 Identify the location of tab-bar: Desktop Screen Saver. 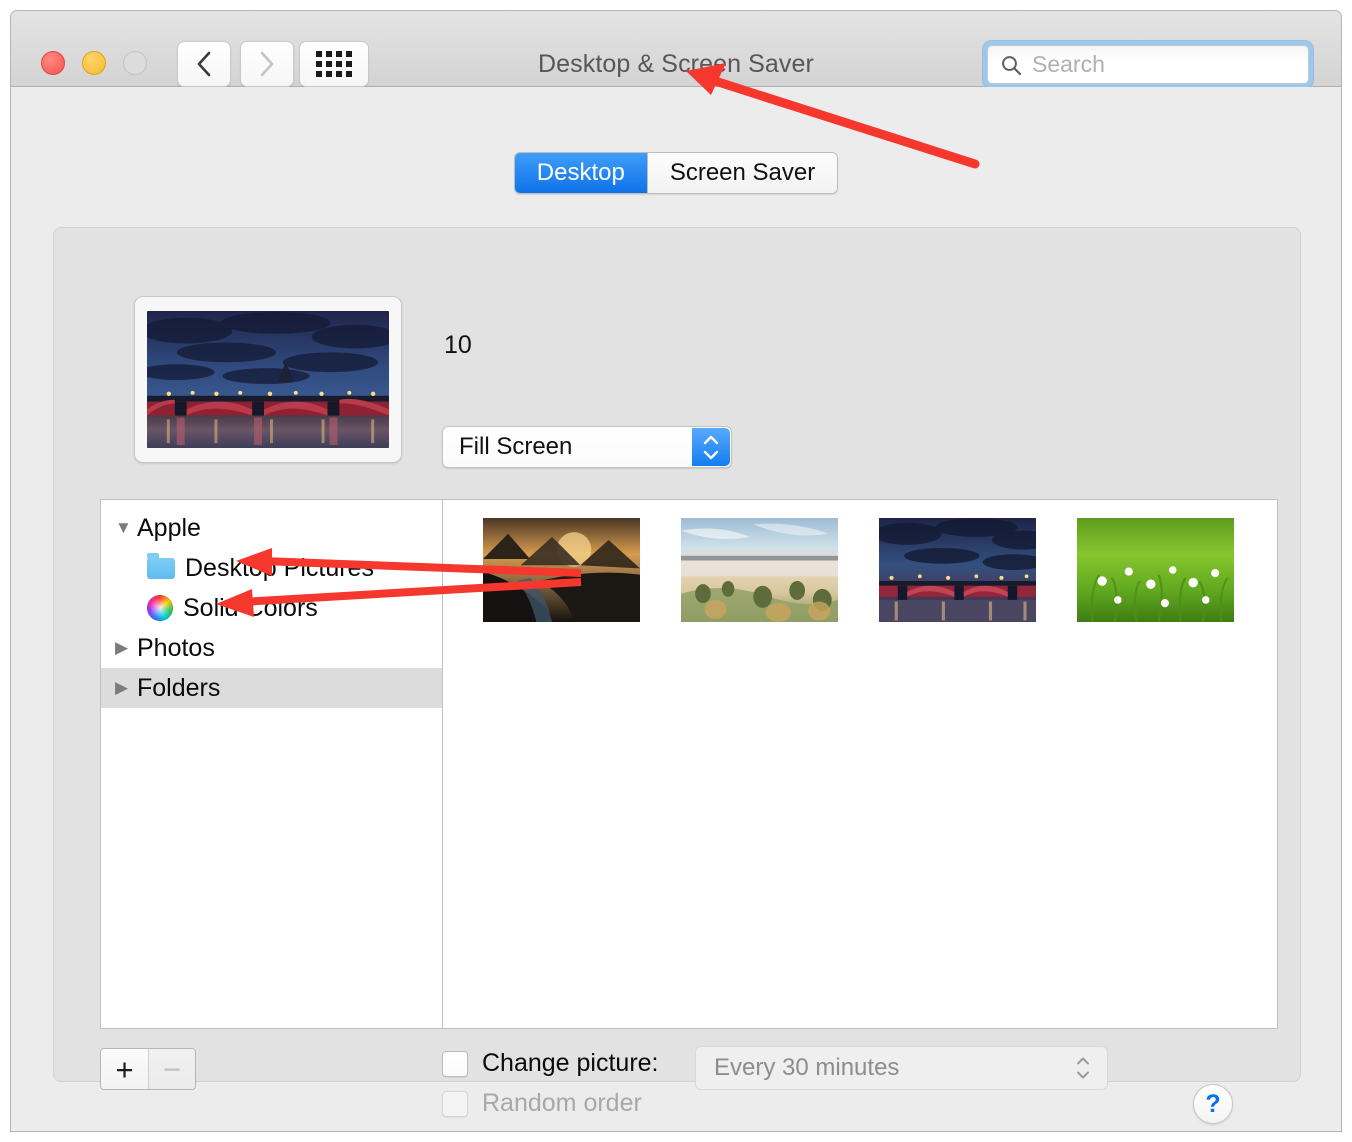
(676, 173).